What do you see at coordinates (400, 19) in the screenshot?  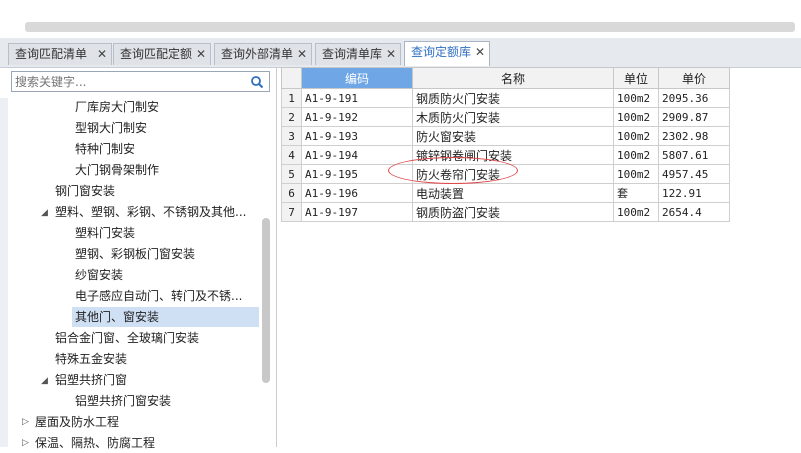 I see `top-panel` at bounding box center [400, 19].